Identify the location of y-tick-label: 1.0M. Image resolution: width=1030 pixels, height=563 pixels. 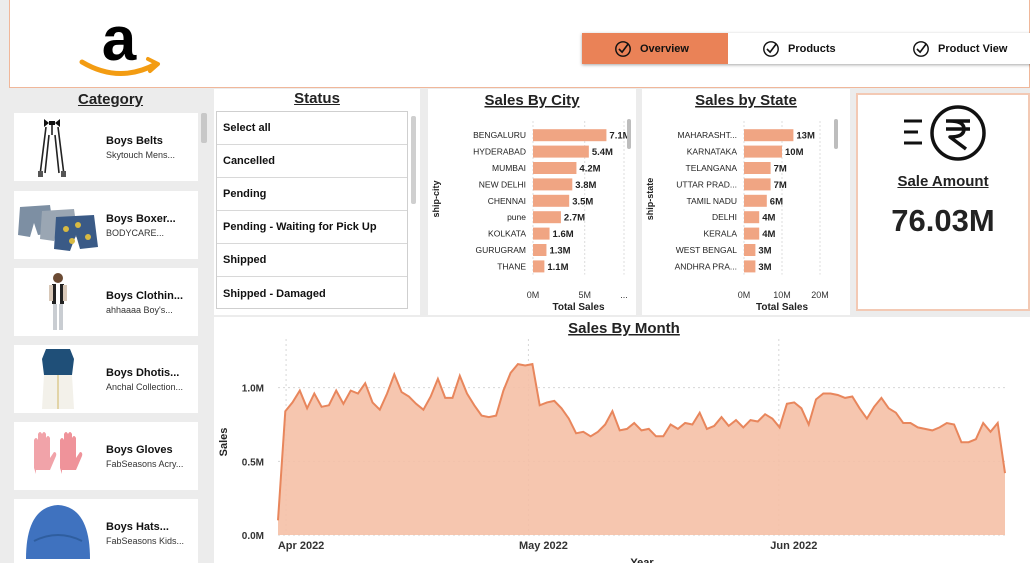
(253, 389).